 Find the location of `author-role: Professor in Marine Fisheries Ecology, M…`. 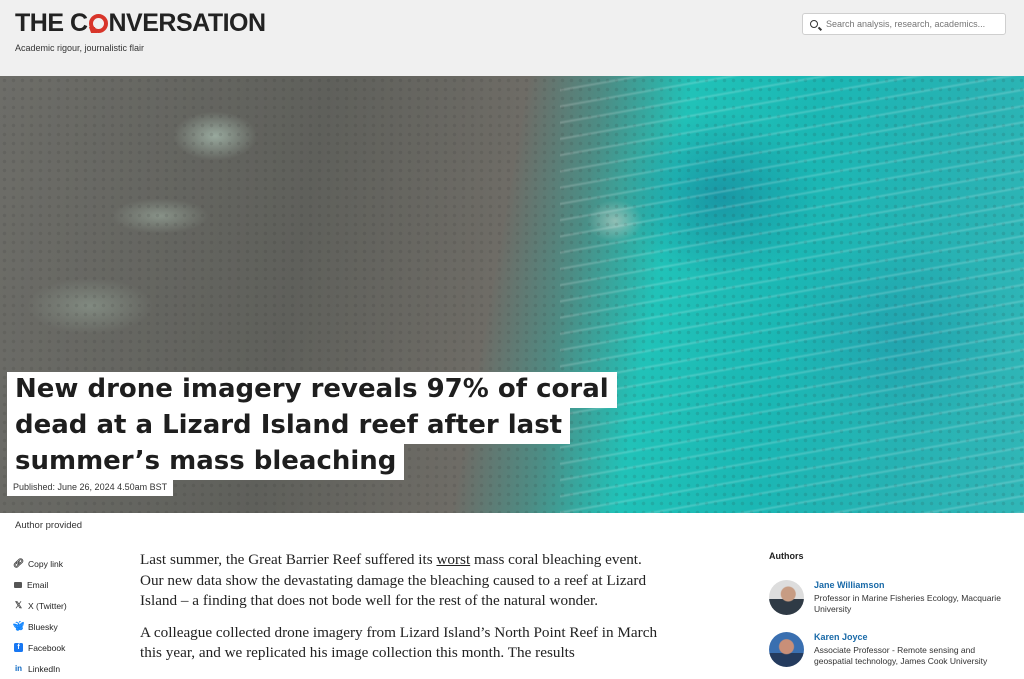

author-role: Professor in Marine Fisheries Ecology, M… is located at coordinates (907, 603).